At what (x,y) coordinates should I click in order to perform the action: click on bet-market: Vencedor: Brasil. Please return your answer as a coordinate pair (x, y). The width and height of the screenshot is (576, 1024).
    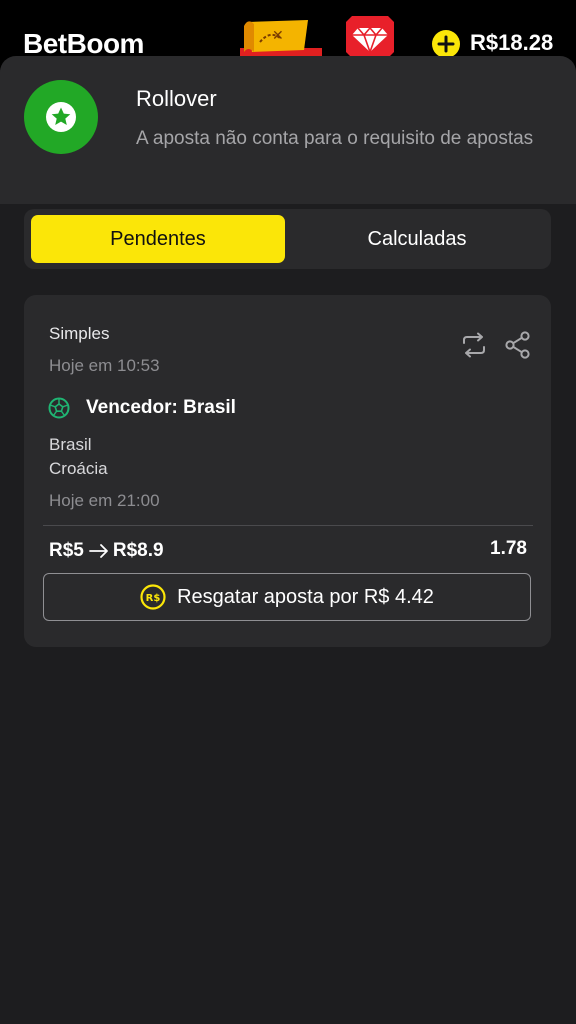
    Looking at the image, I should click on (161, 407).